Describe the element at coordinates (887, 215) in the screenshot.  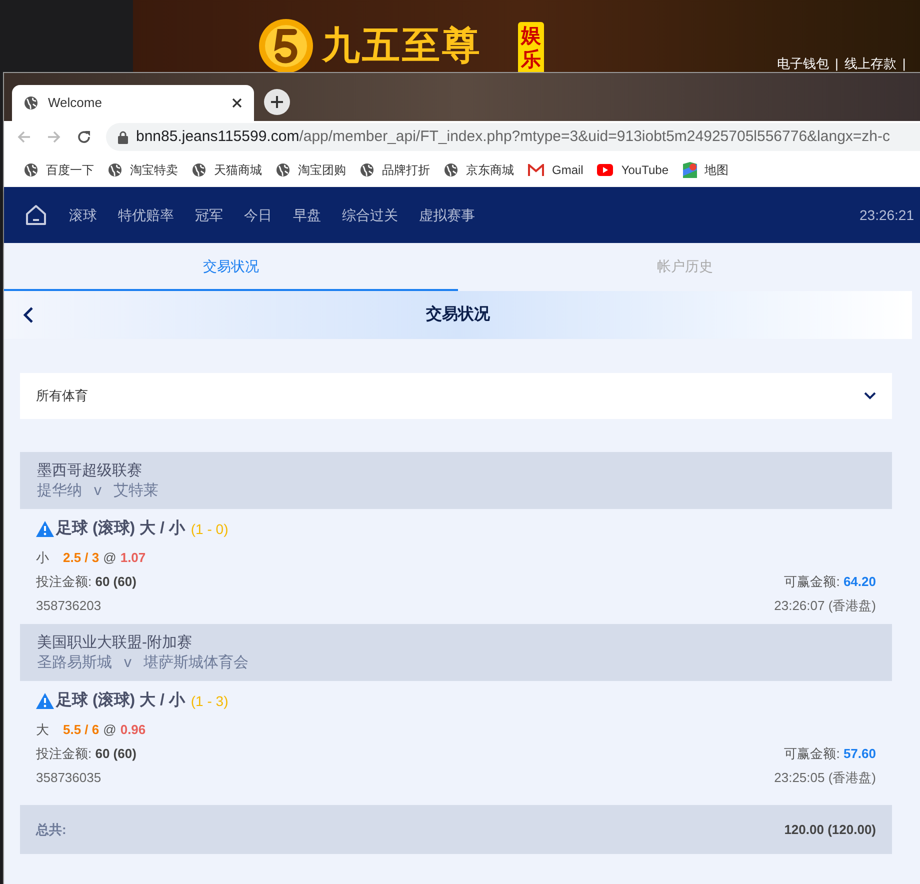
I see `clock-text: 23:26:21` at that location.